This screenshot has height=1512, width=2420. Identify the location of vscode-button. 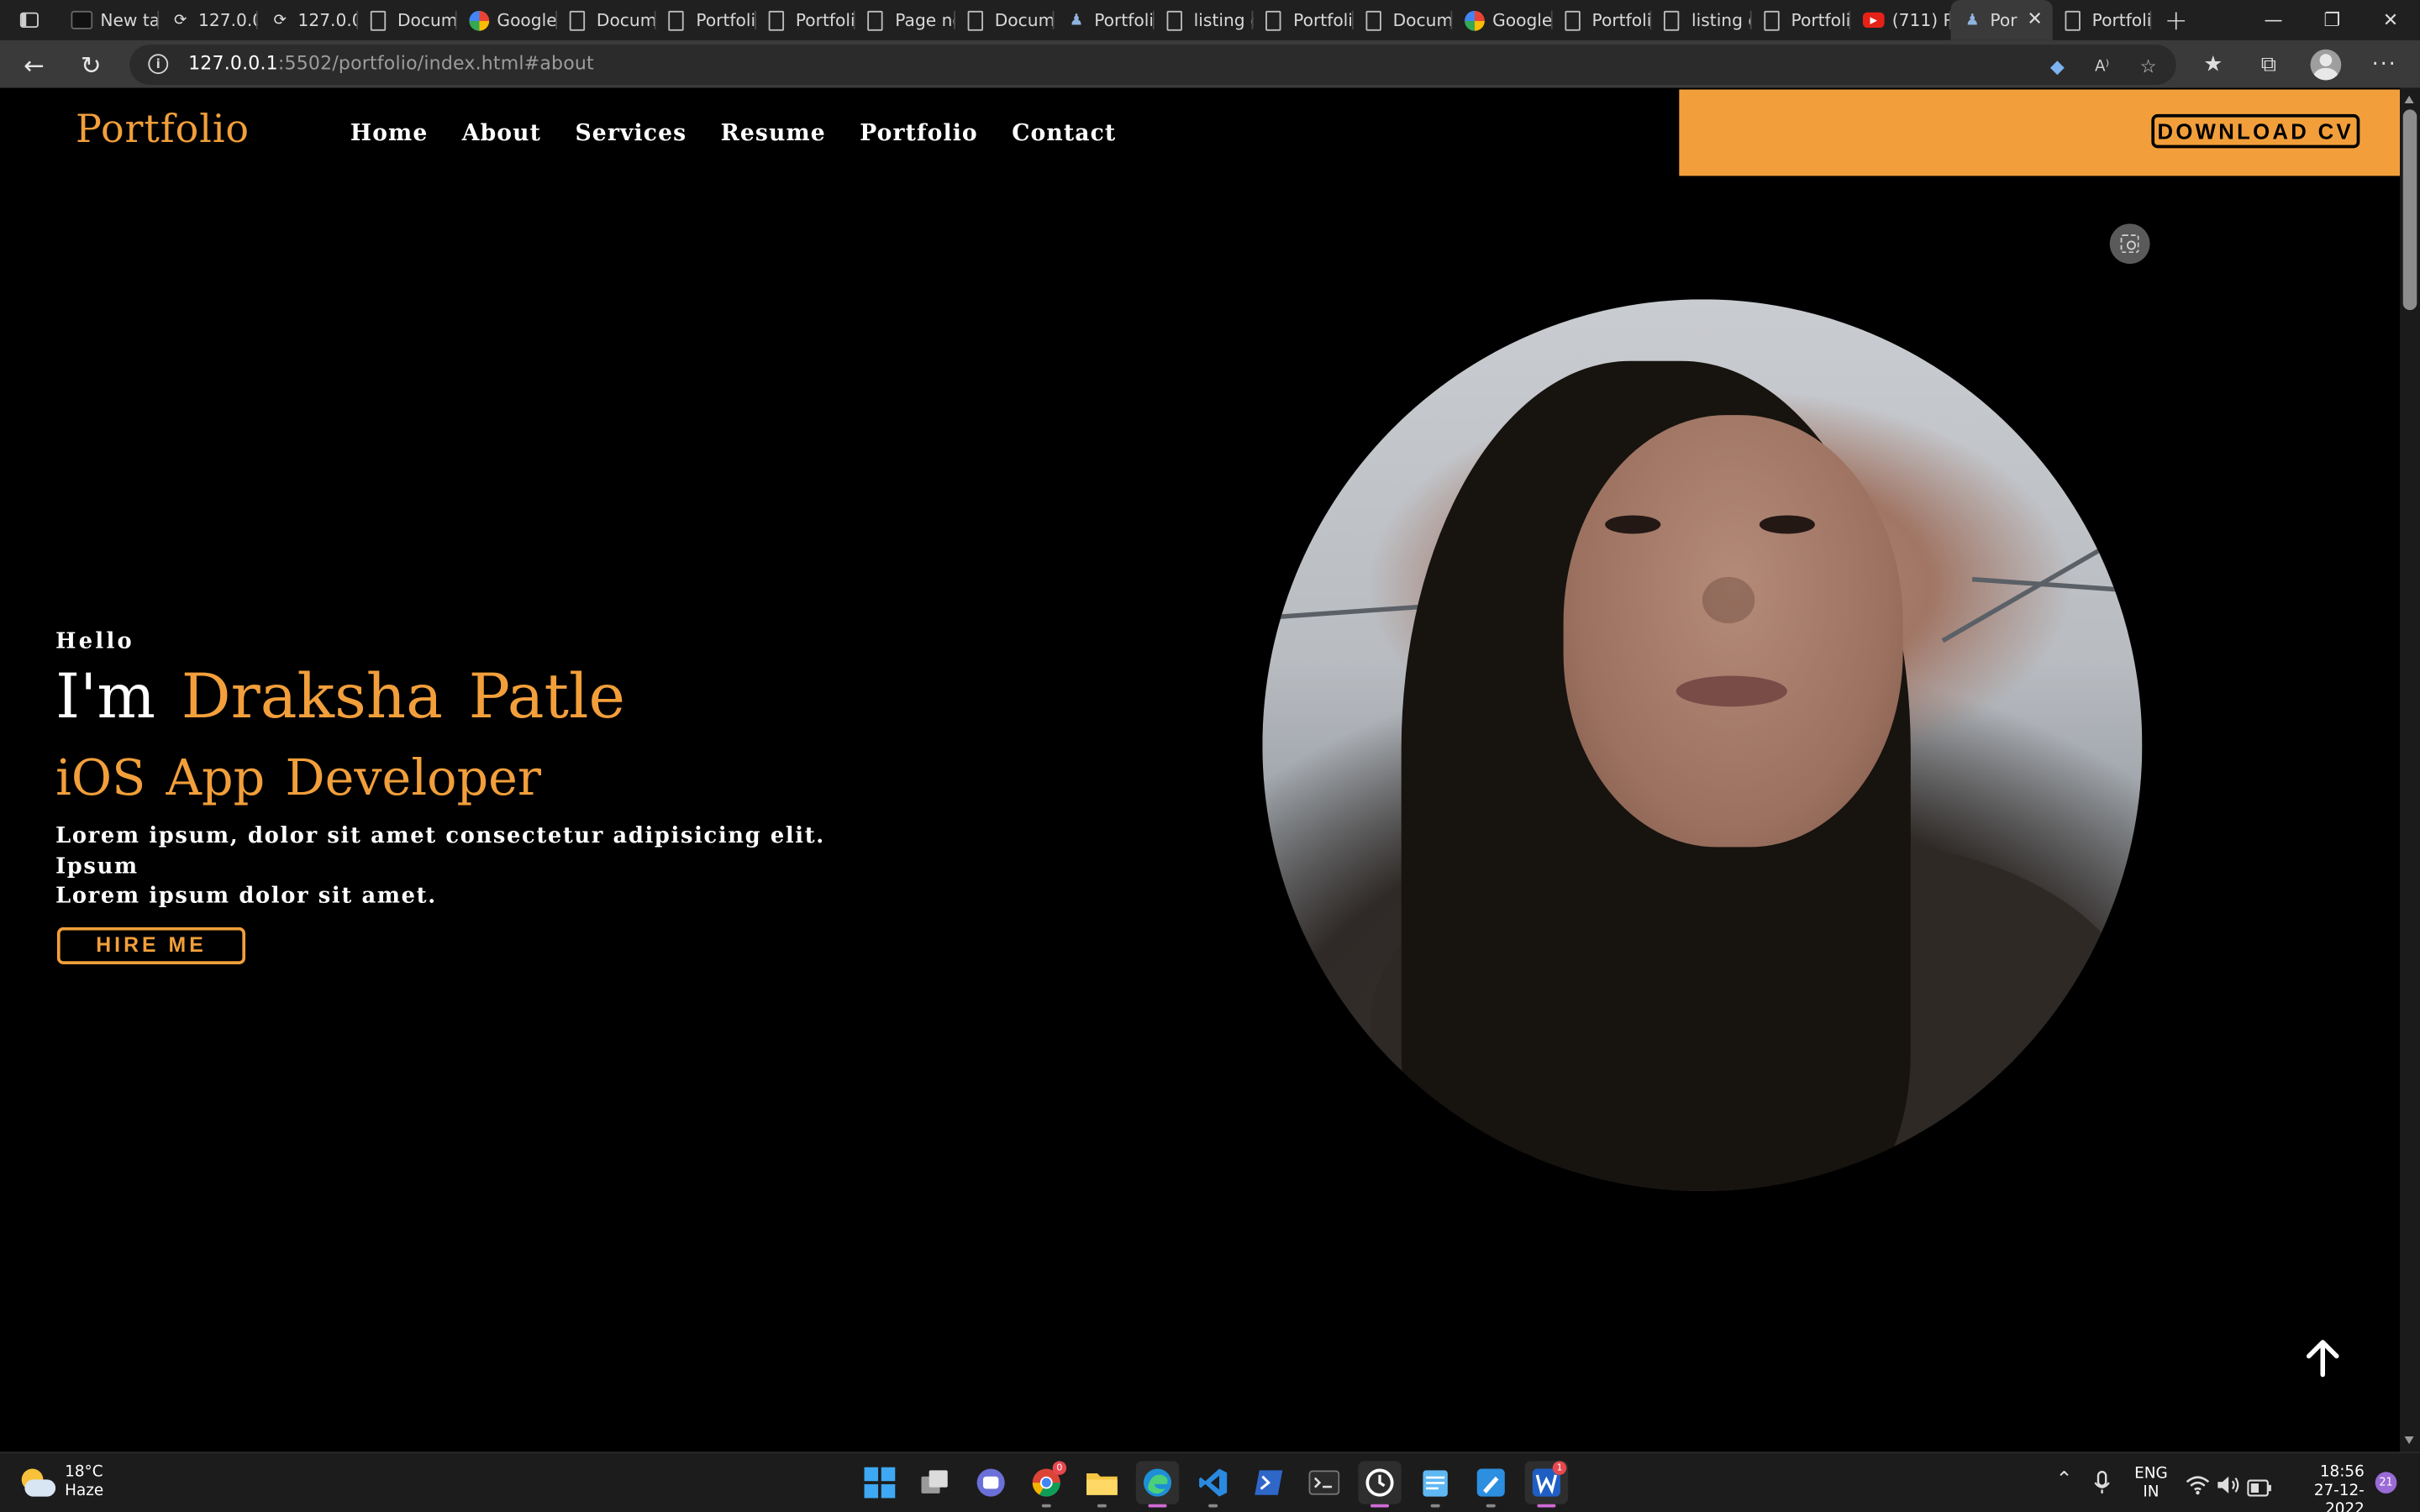
(1213, 1484).